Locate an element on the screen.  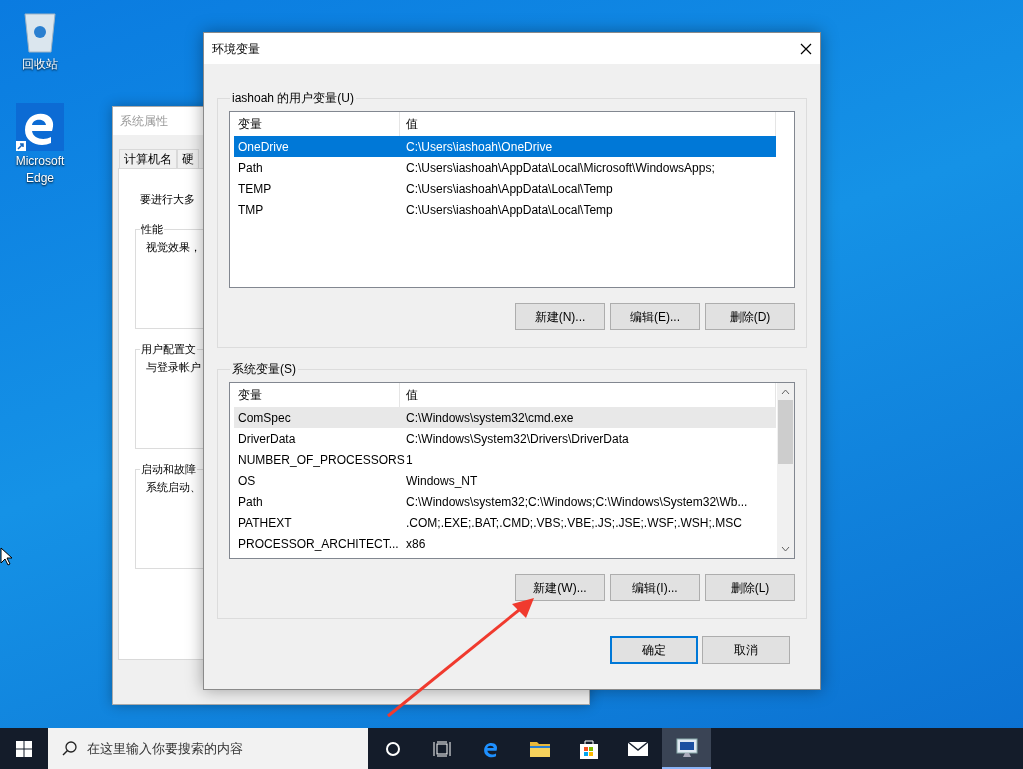
intro-text: 要进行大多 is located at coordinates (168, 199).